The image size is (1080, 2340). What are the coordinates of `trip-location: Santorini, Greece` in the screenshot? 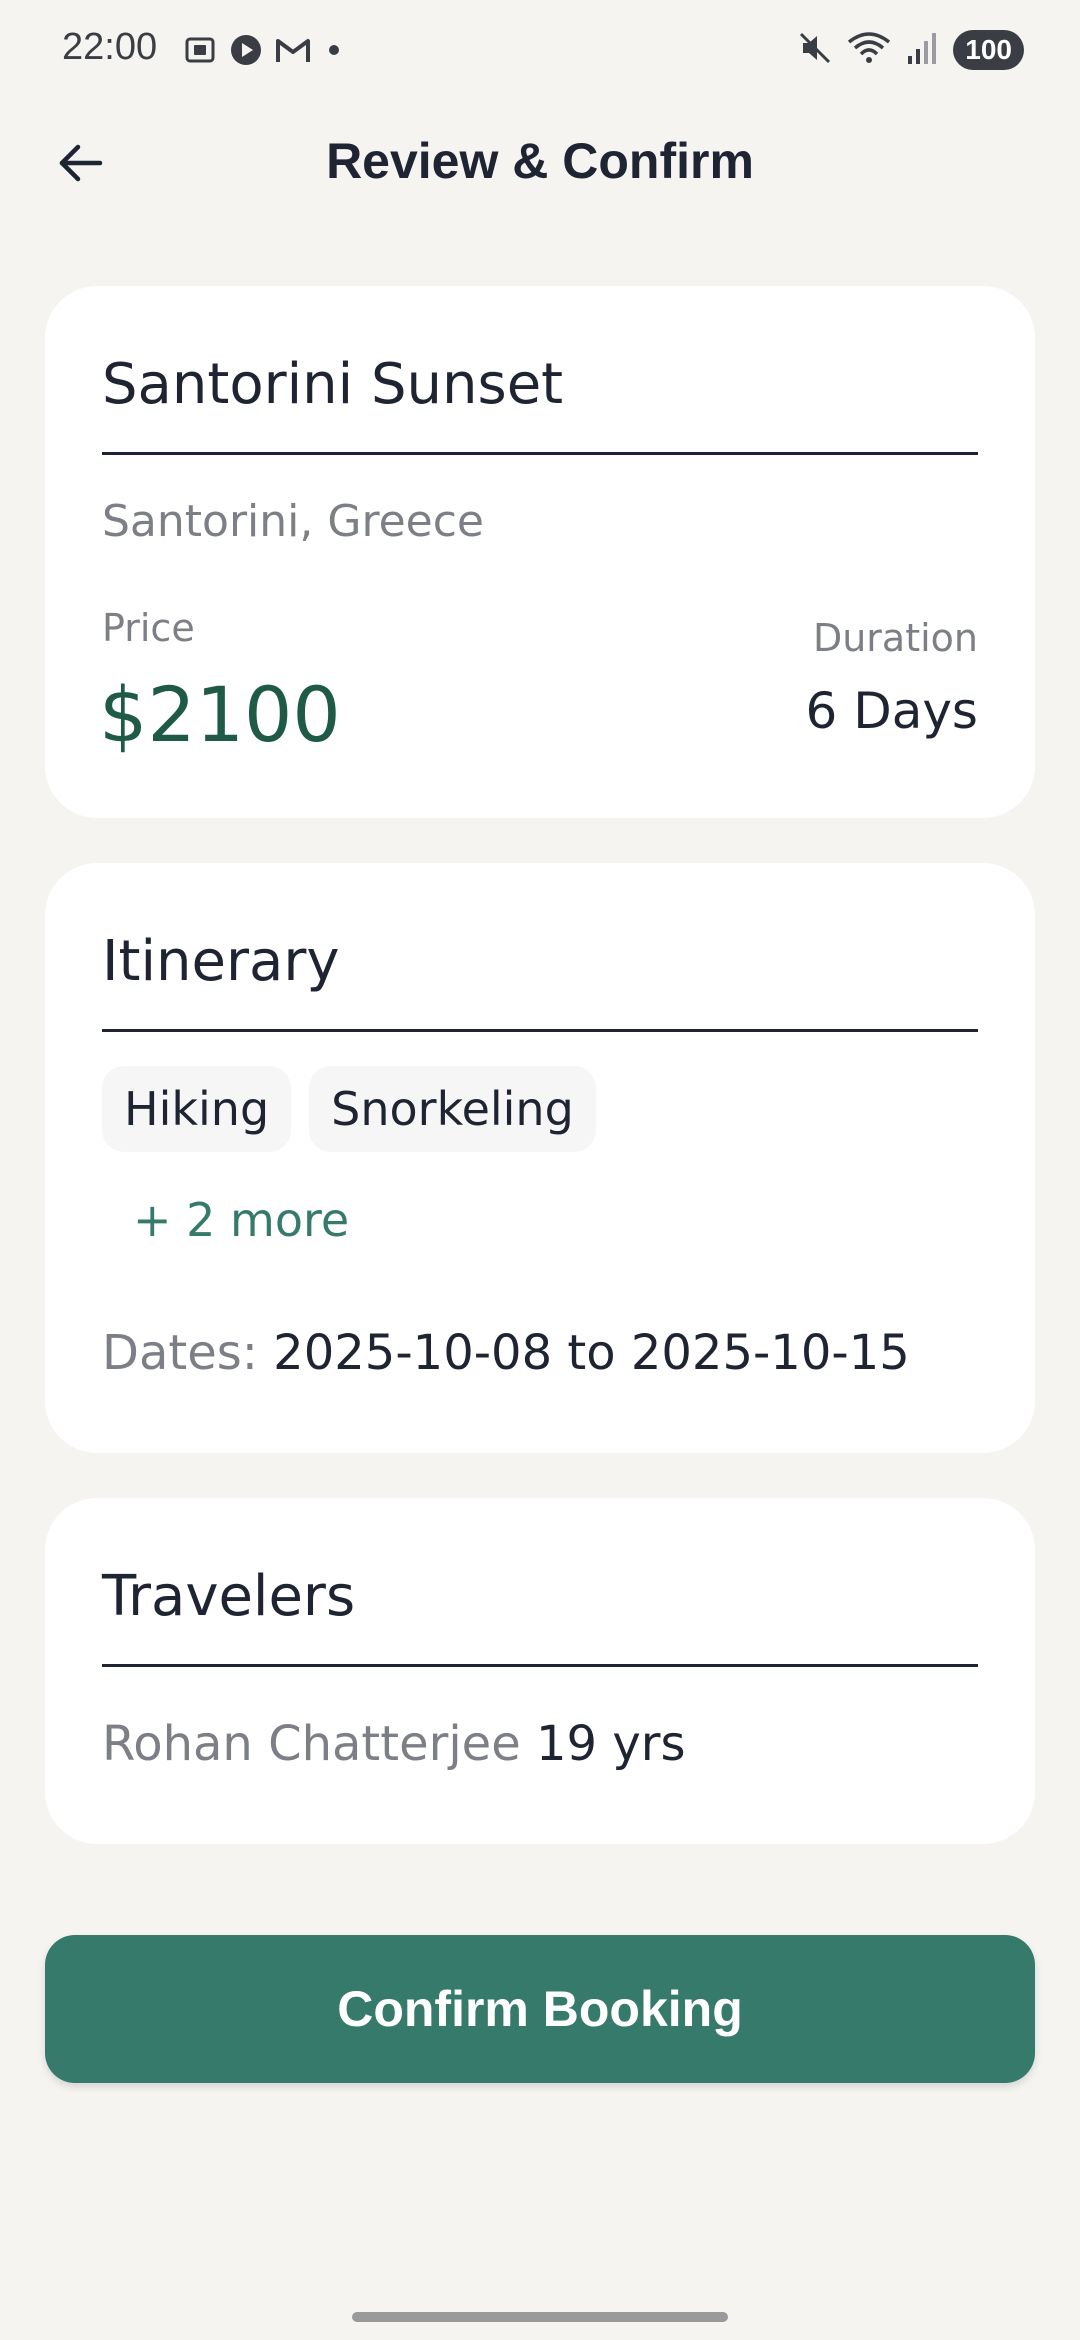 It's located at (293, 521).